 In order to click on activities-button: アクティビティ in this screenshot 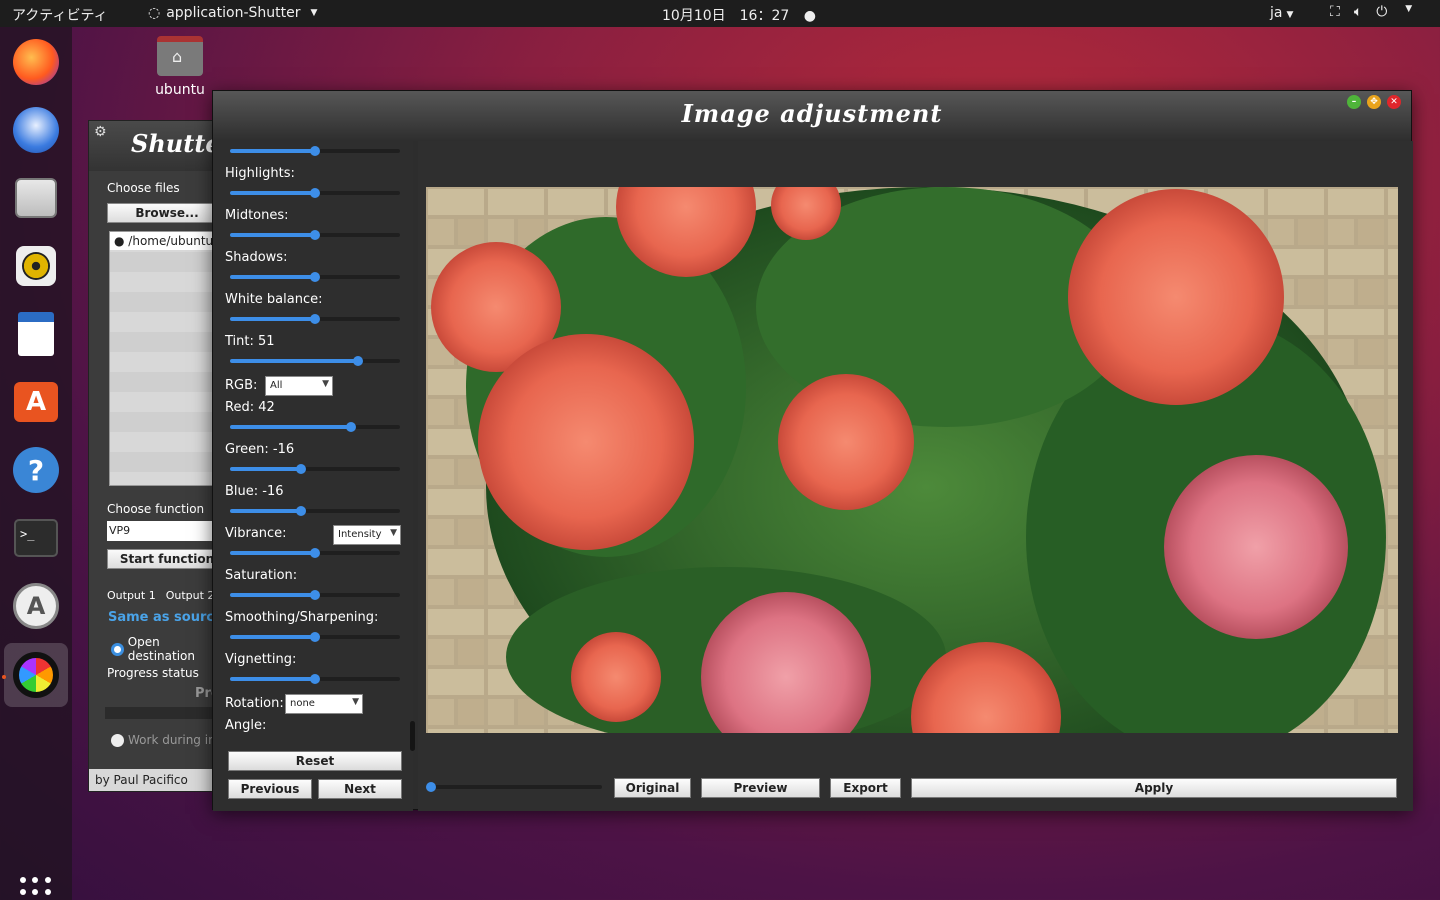, I will do `click(60, 15)`.